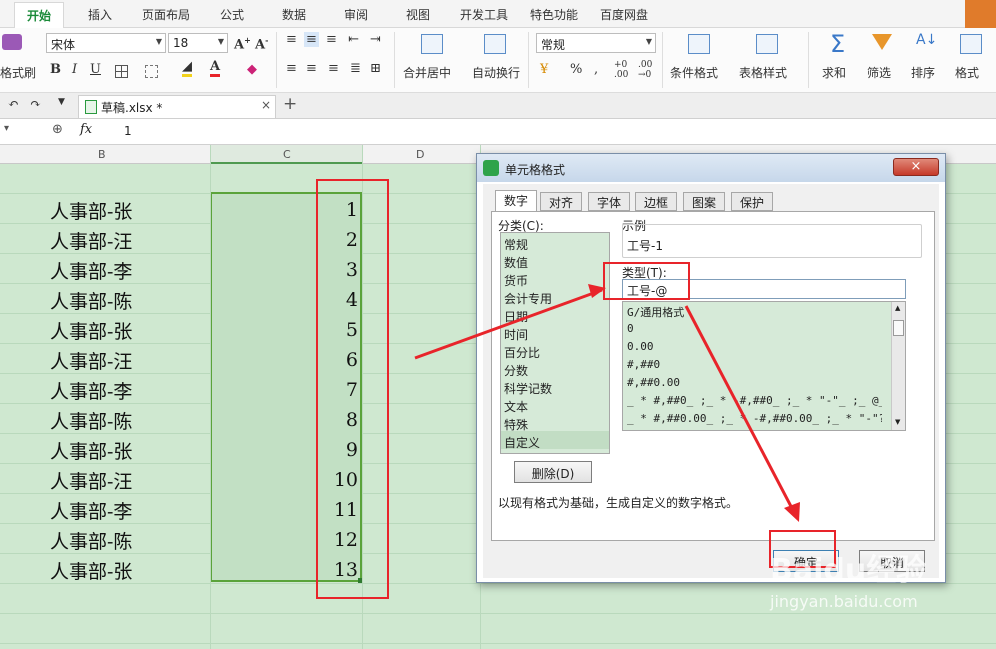 The height and width of the screenshot is (649, 996). I want to click on column-header-b: B, so click(102, 154).